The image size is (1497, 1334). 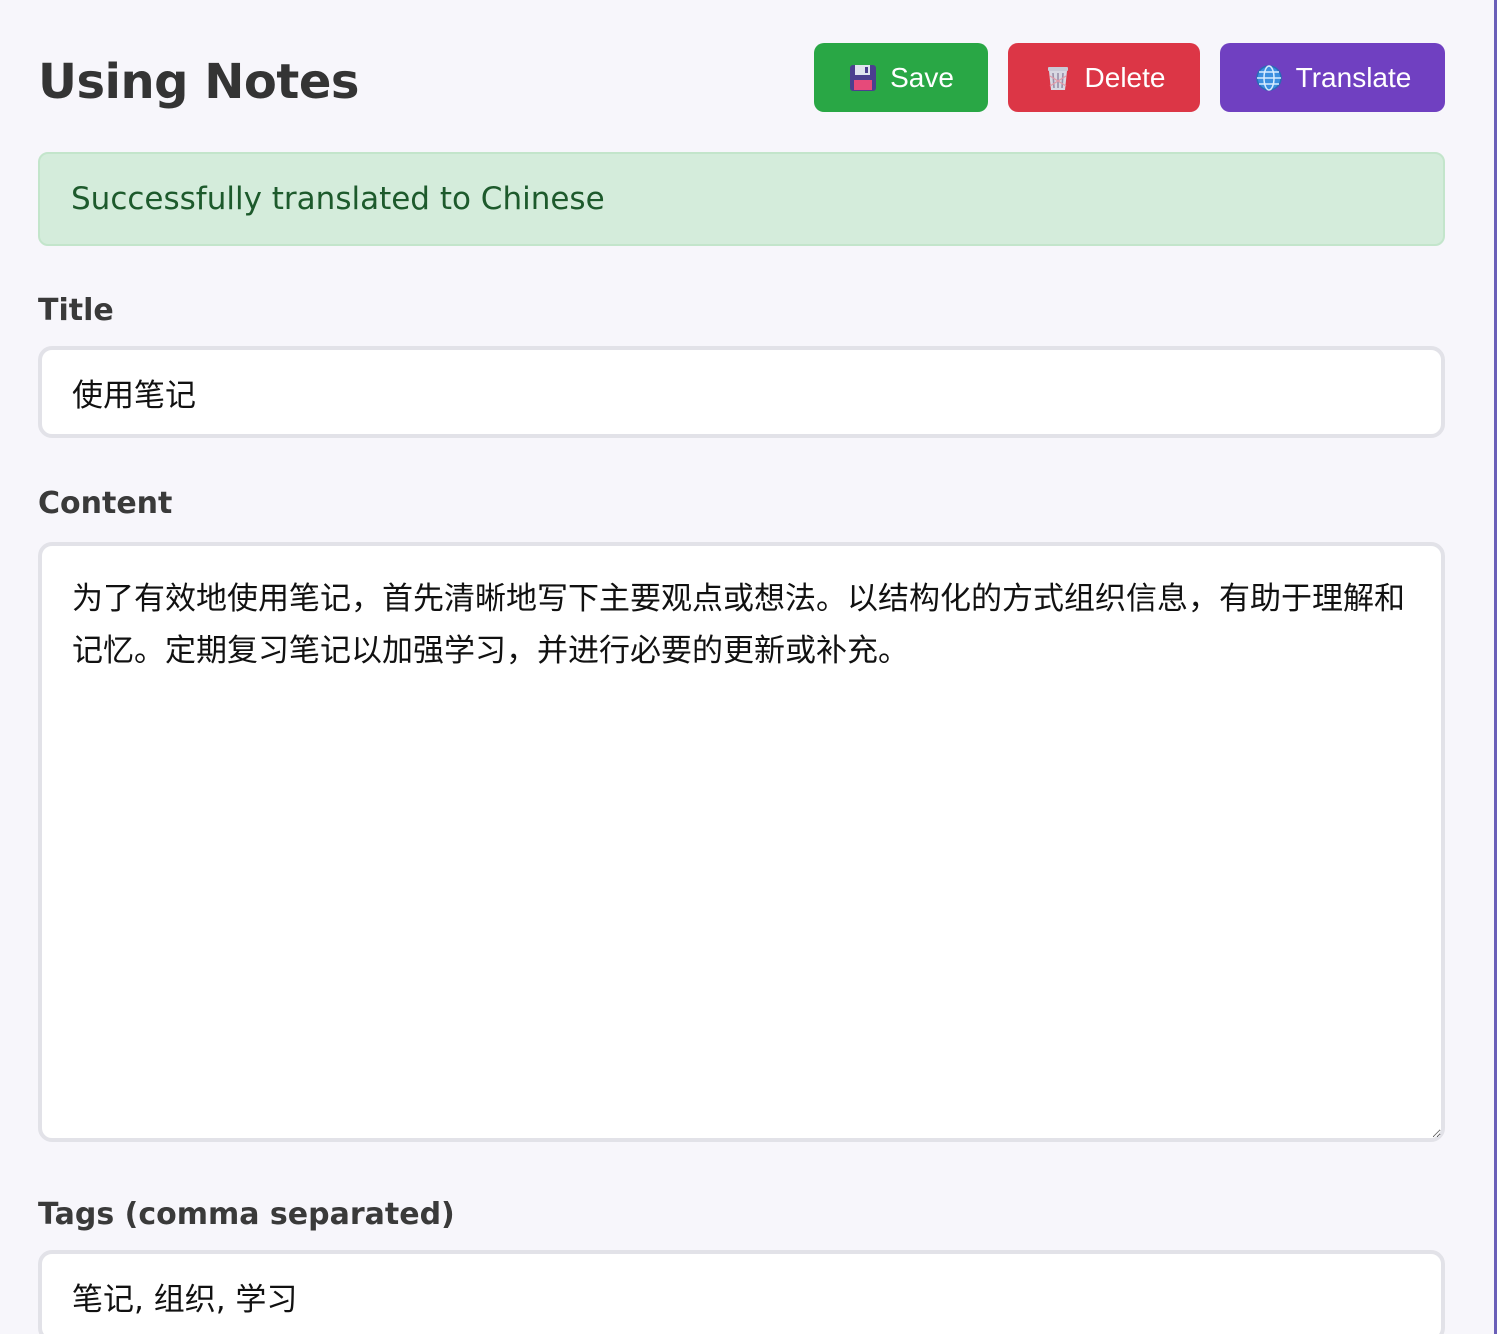 I want to click on floppy-disk-icon, so click(x=863, y=78).